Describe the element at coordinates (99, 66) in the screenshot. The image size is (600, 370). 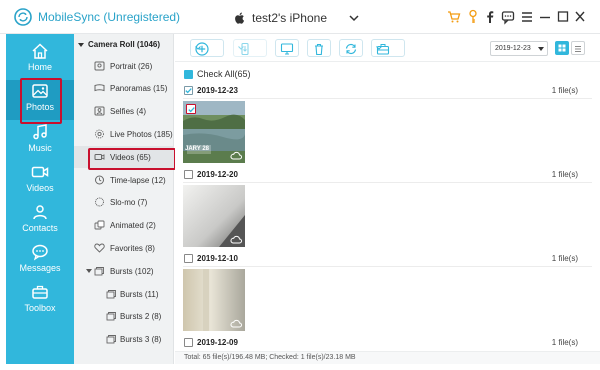
I see `portrait-icon` at that location.